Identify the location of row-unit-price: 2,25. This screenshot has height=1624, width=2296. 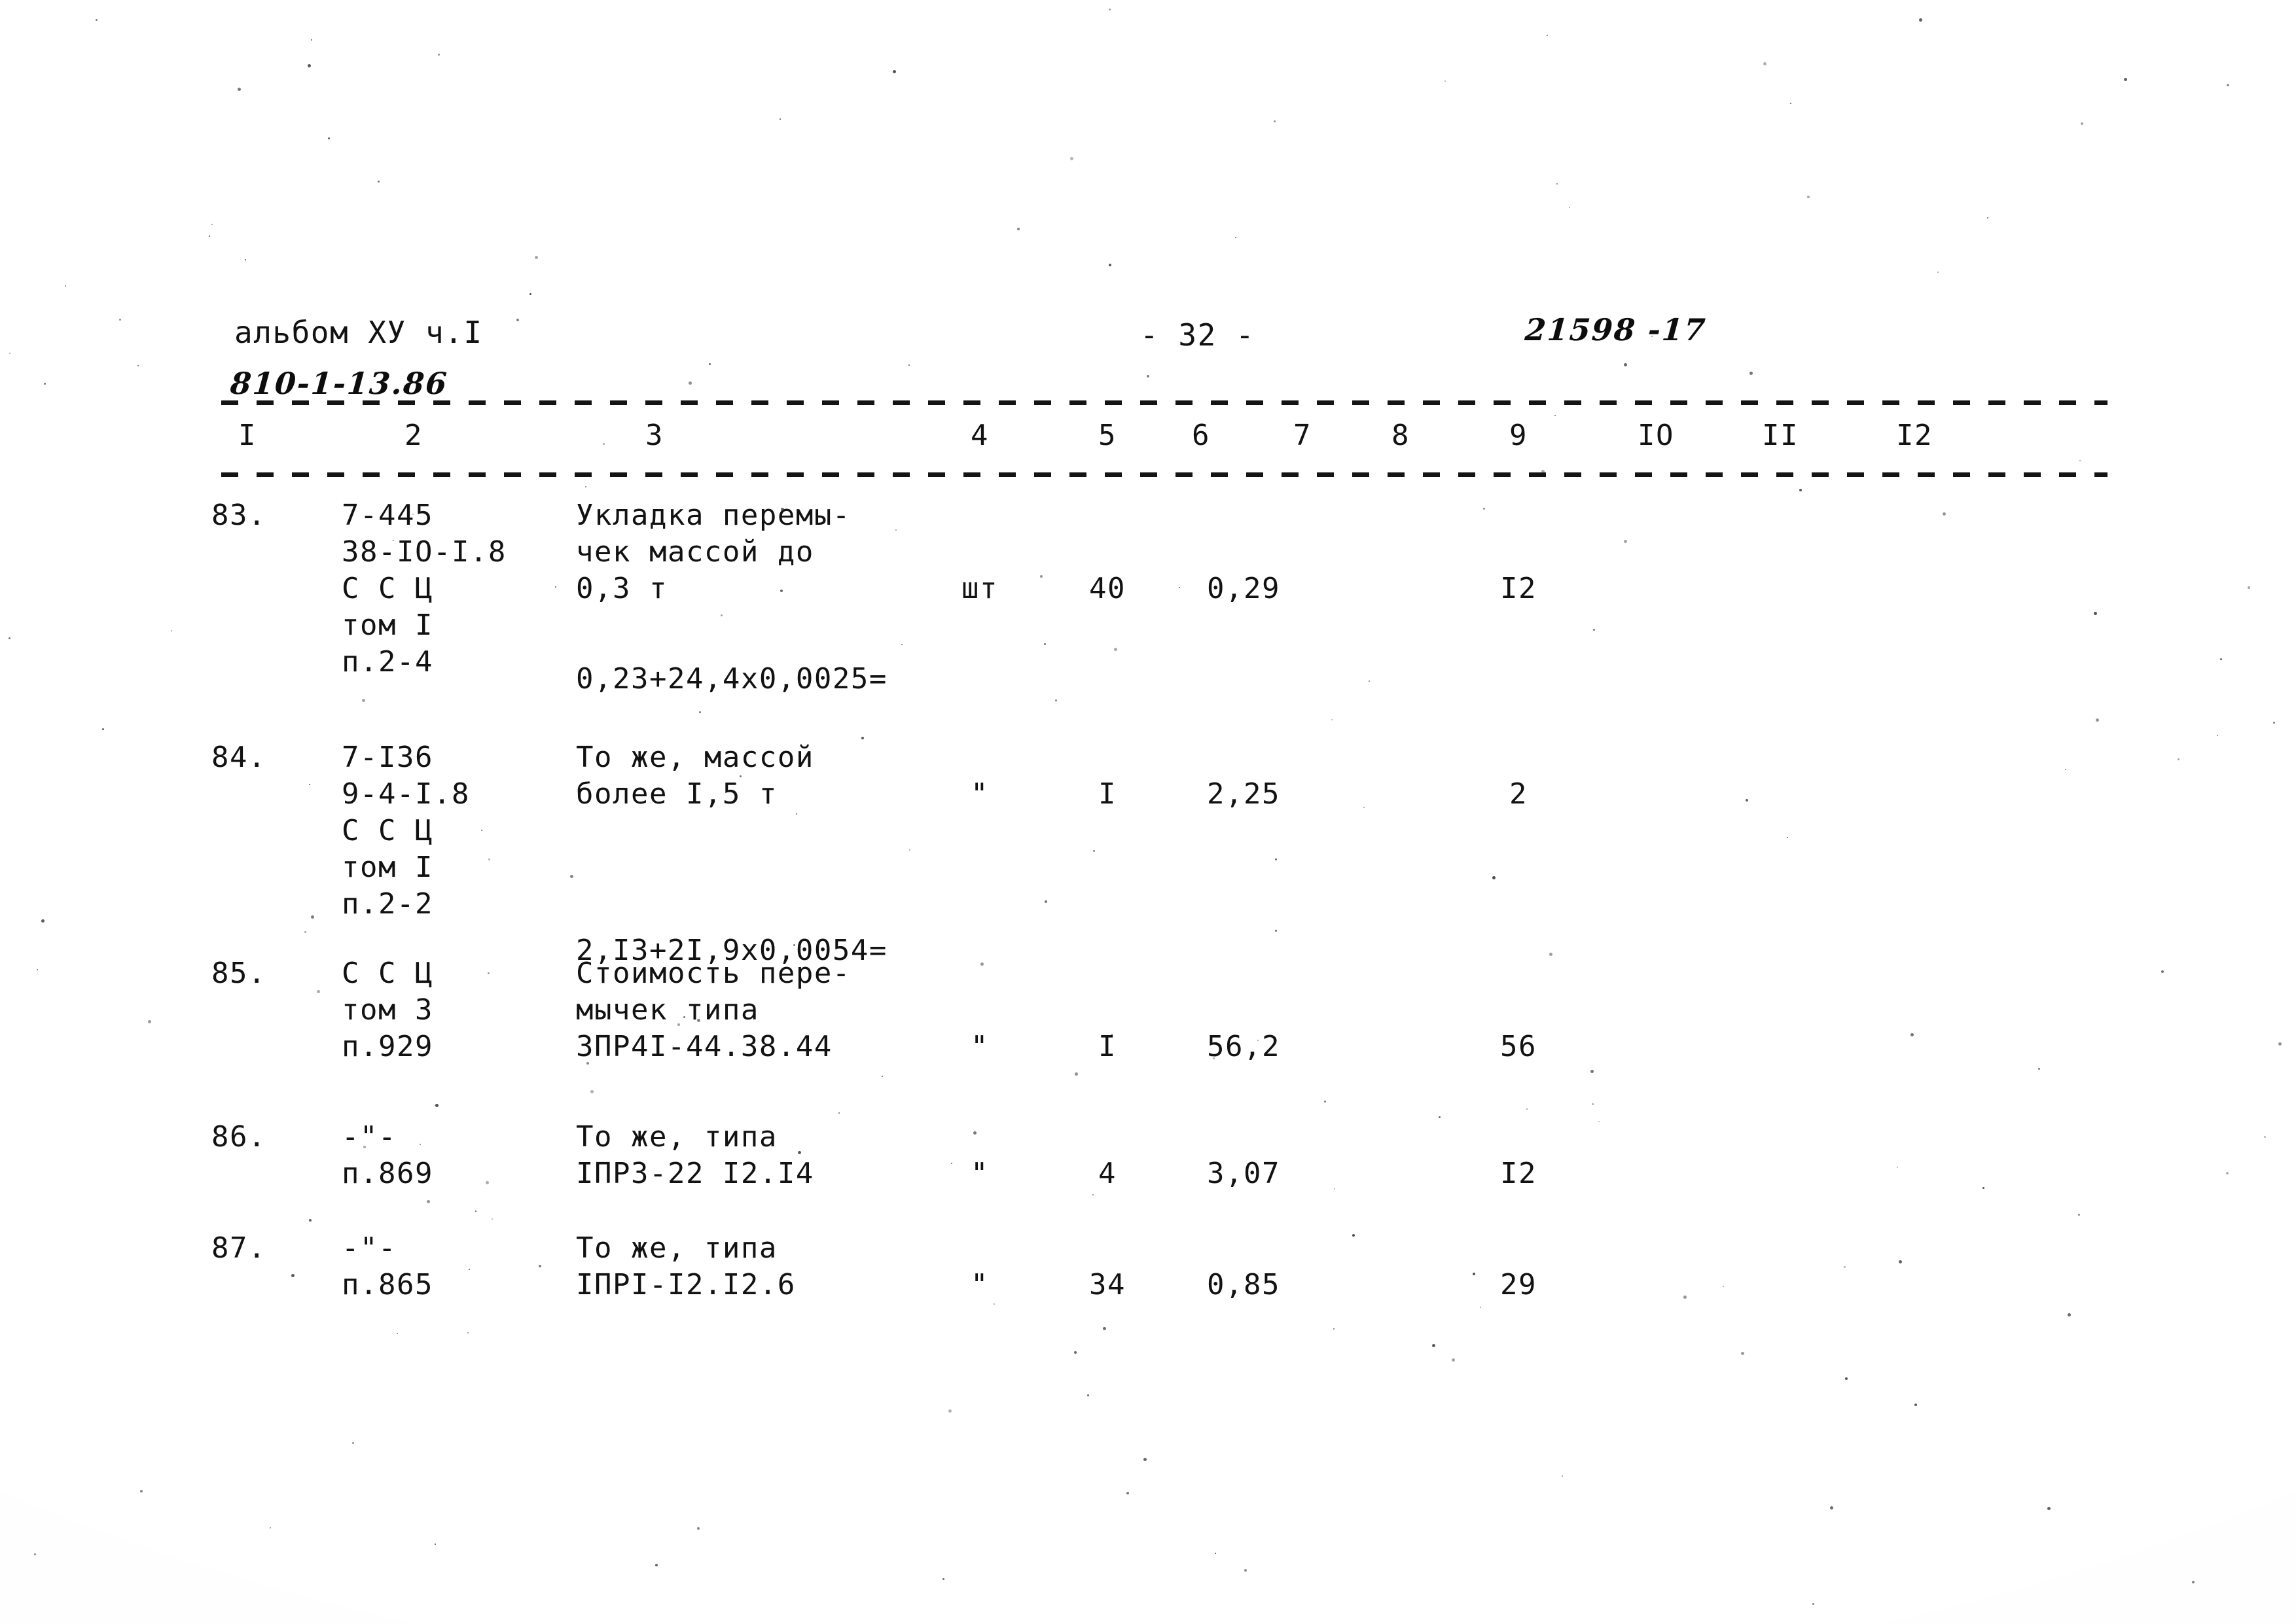
(1243, 794).